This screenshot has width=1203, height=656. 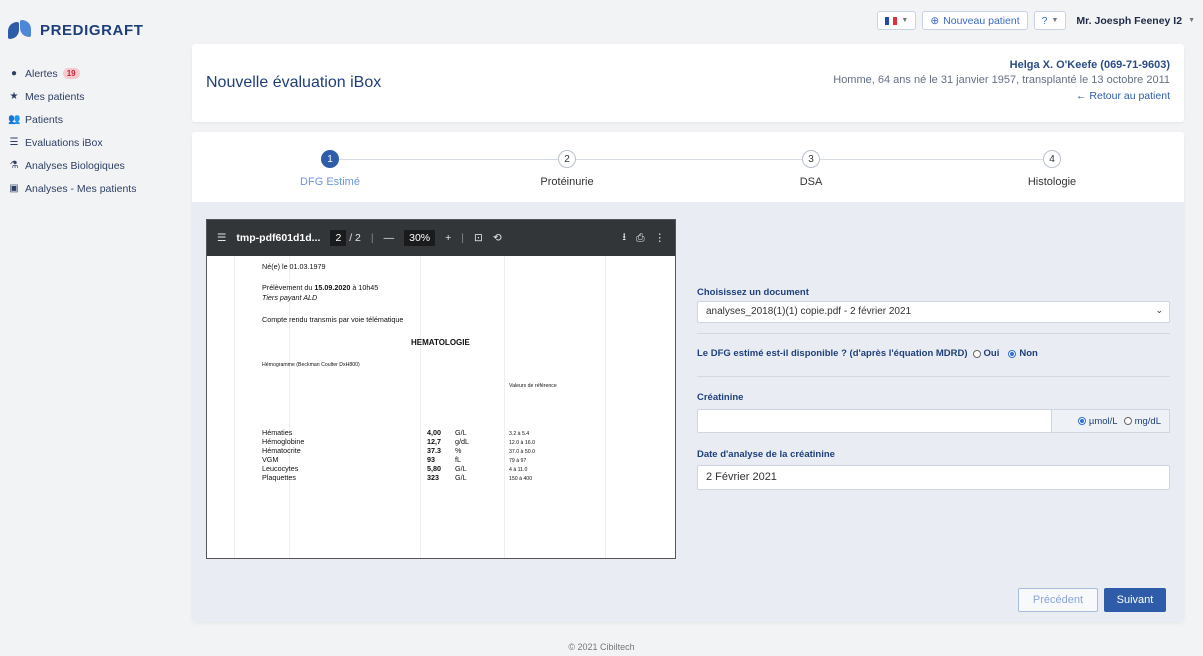 I want to click on plus-circle-icon: ⊕, so click(x=935, y=20).